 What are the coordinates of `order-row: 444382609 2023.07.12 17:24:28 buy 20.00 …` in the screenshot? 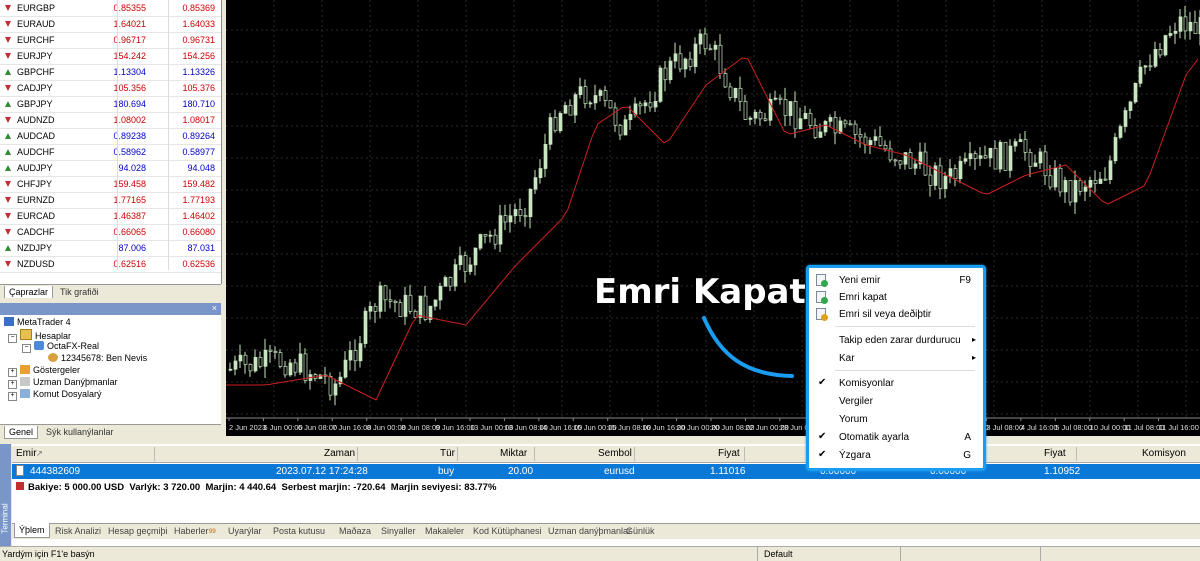 It's located at (606, 471).